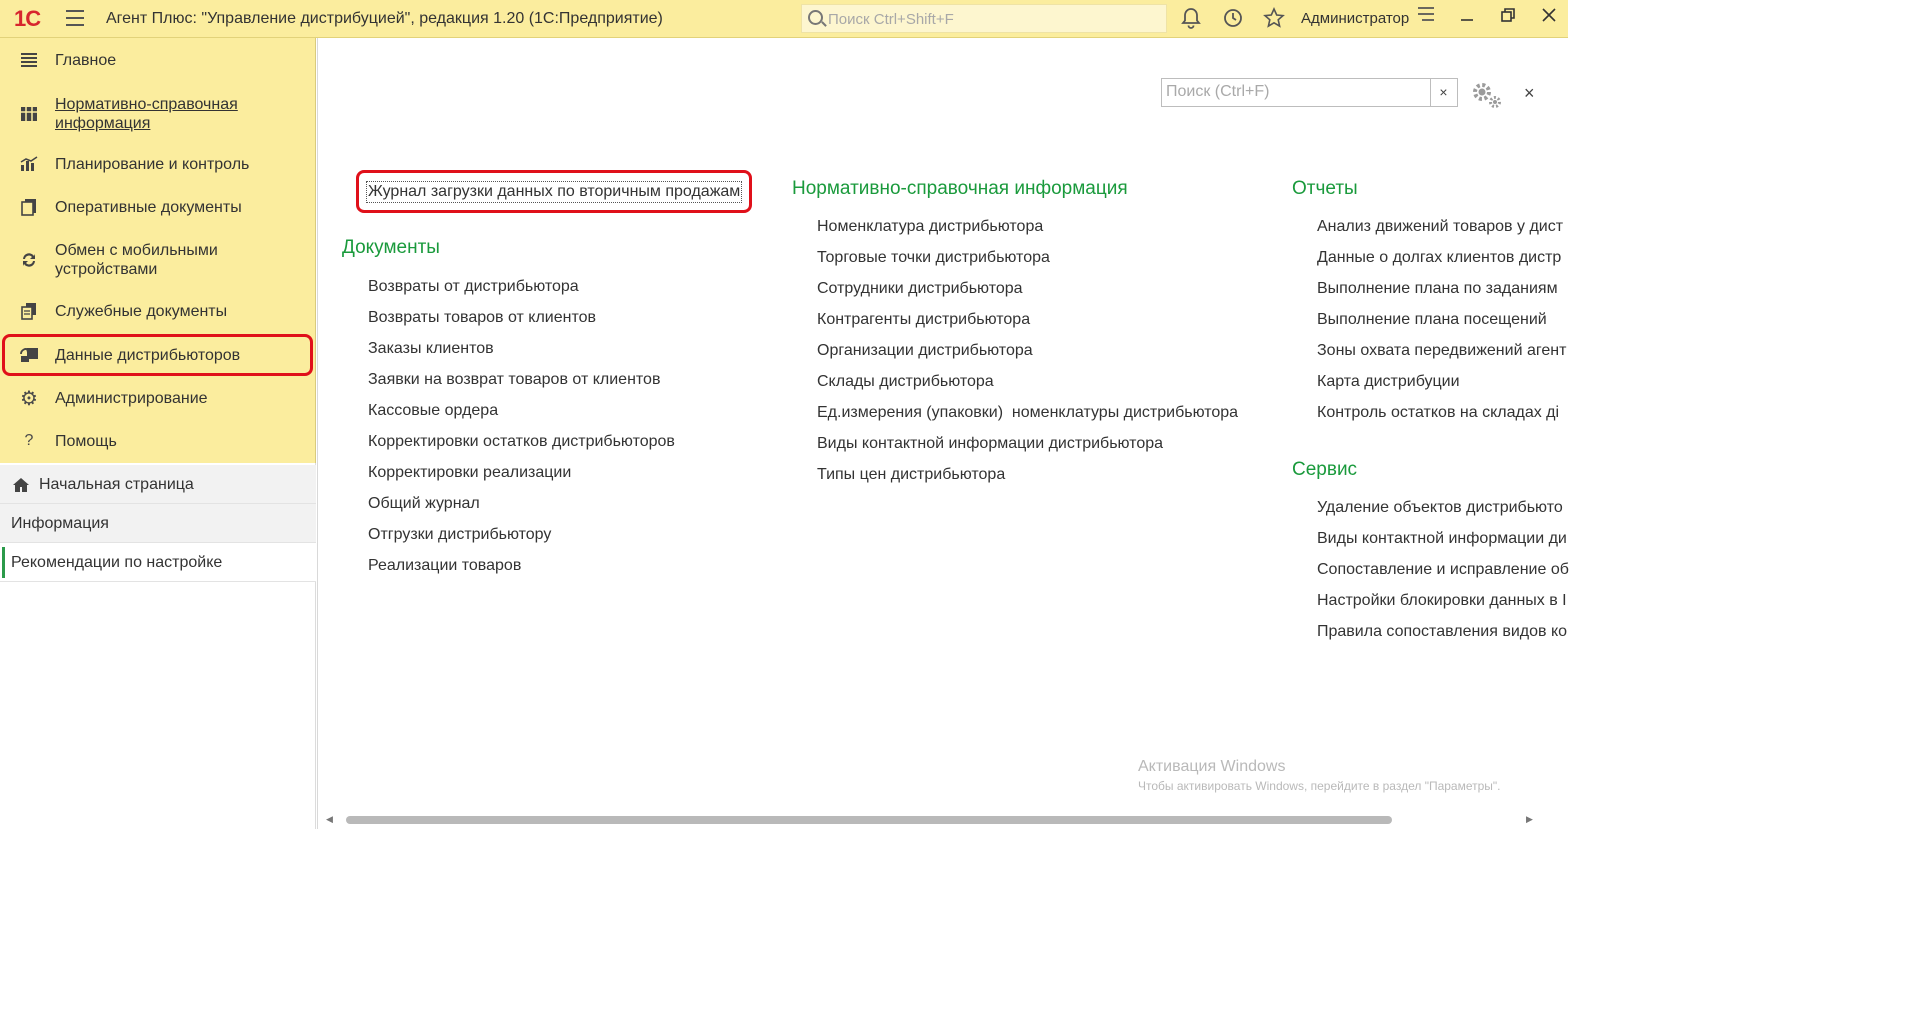 The height and width of the screenshot is (1015, 1919). Describe the element at coordinates (1549, 18) in the screenshot. I see `close-window-icon` at that location.